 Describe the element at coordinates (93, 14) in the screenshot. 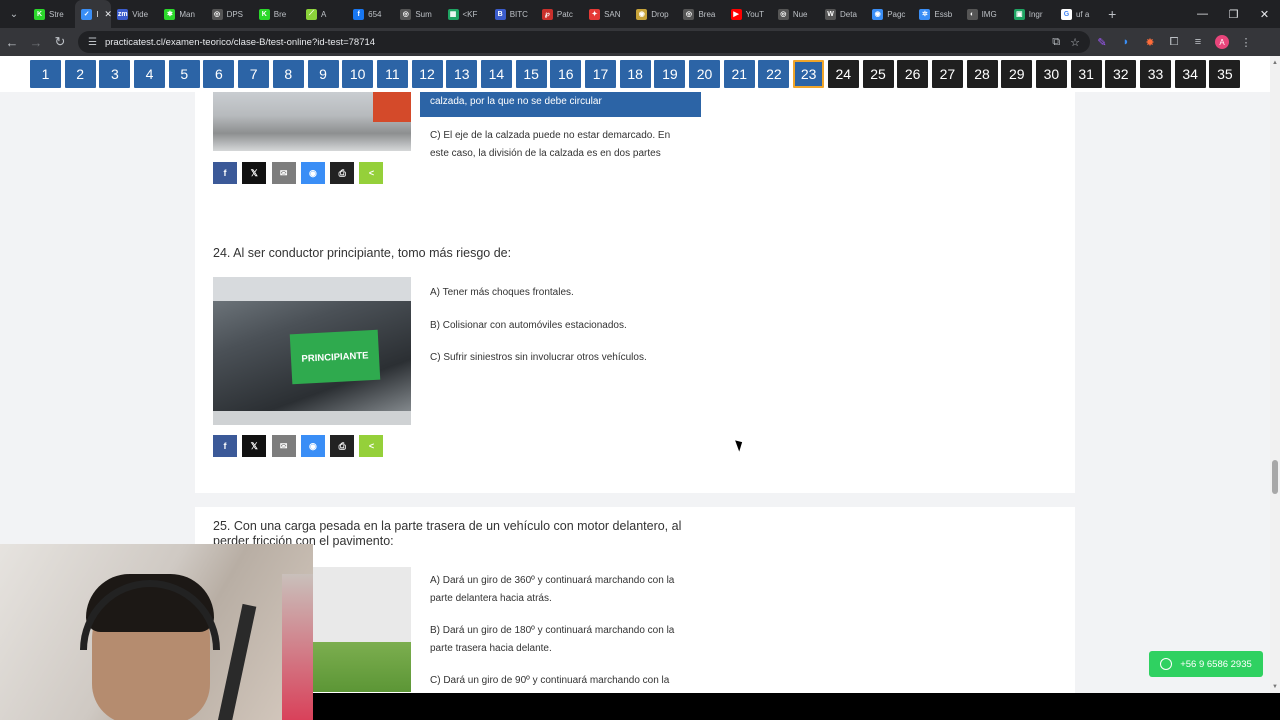

I see `browser-tab: ✓ I ✕` at that location.